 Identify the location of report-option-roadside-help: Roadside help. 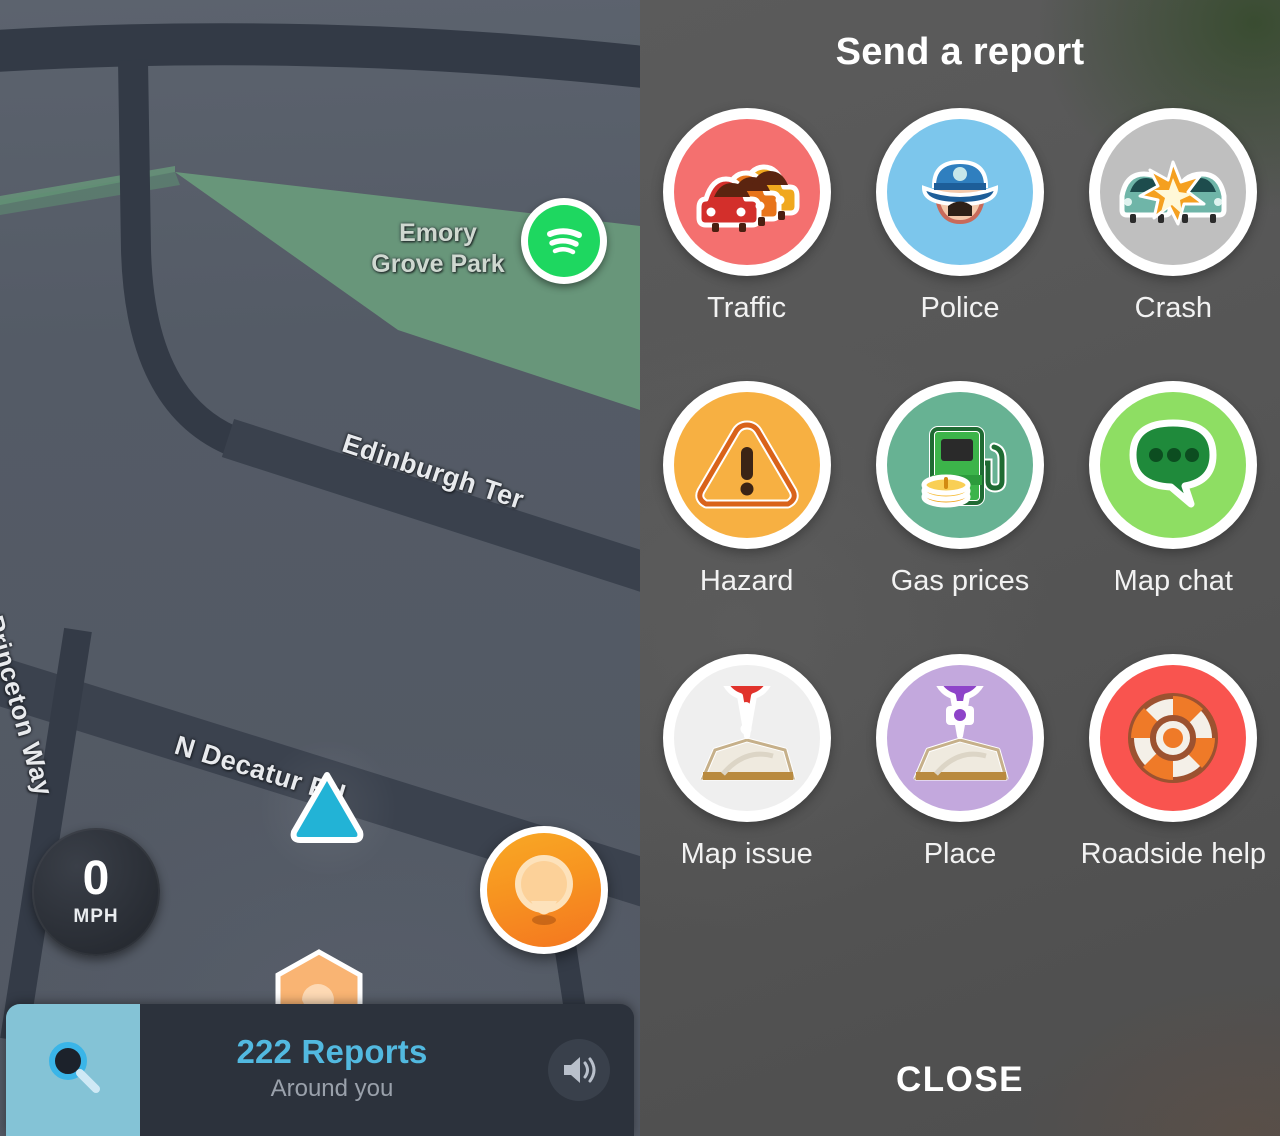
(1173, 762).